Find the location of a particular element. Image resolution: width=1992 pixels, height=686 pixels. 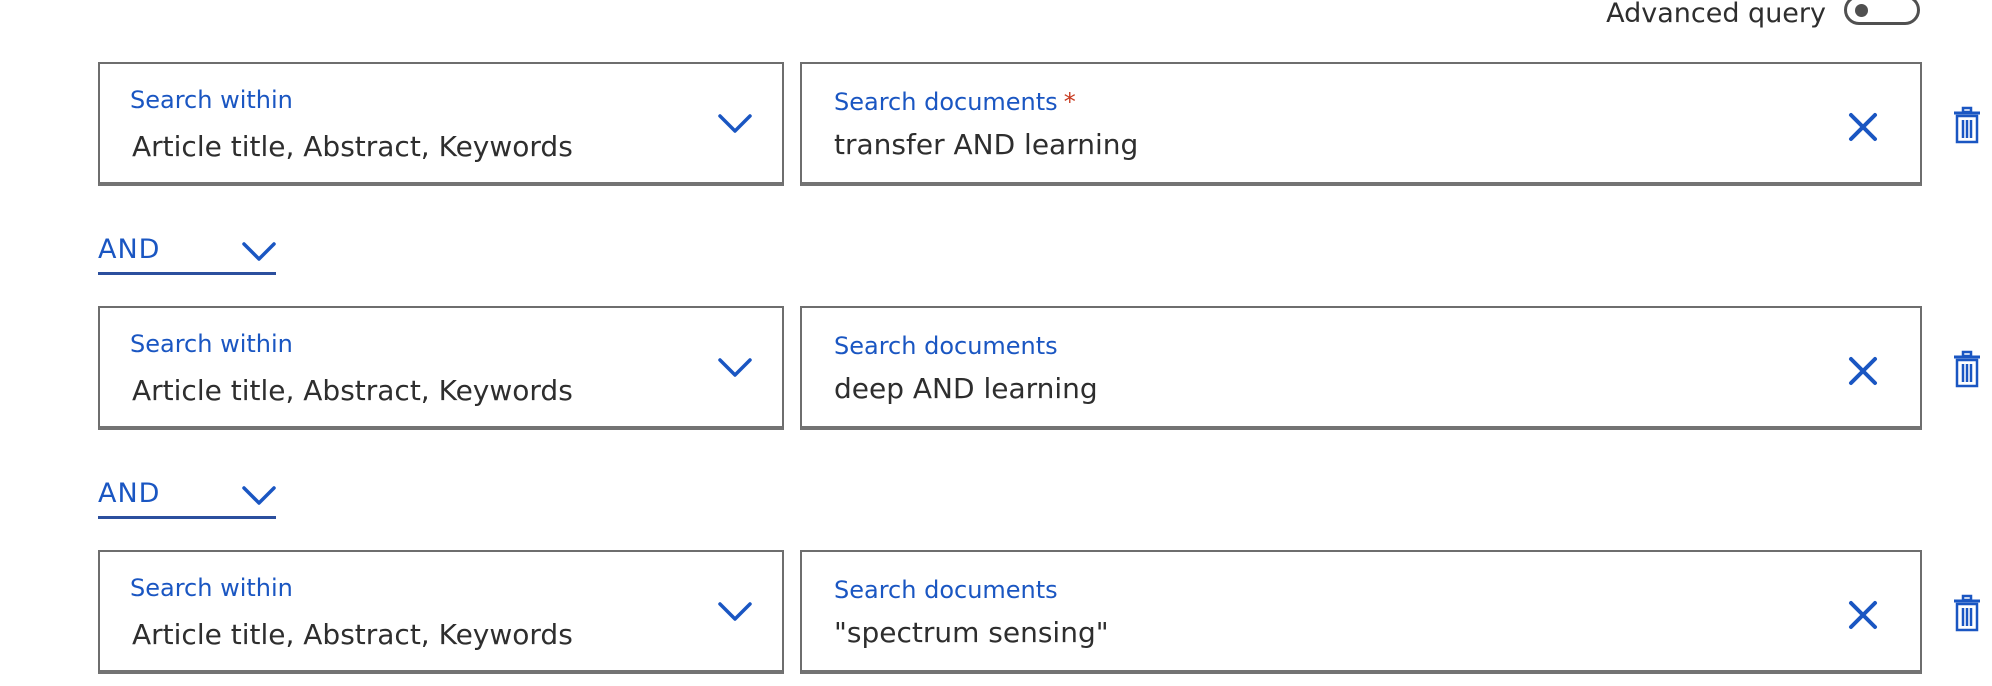

search-documents-field: Search documents * transfer AND learning is located at coordinates (1361, 124).